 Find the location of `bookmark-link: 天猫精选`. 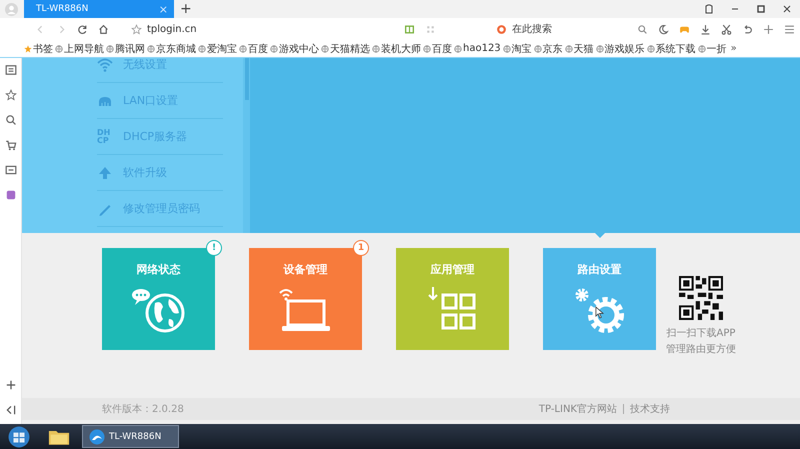

bookmark-link: 天猫精选 is located at coordinates (345, 49).